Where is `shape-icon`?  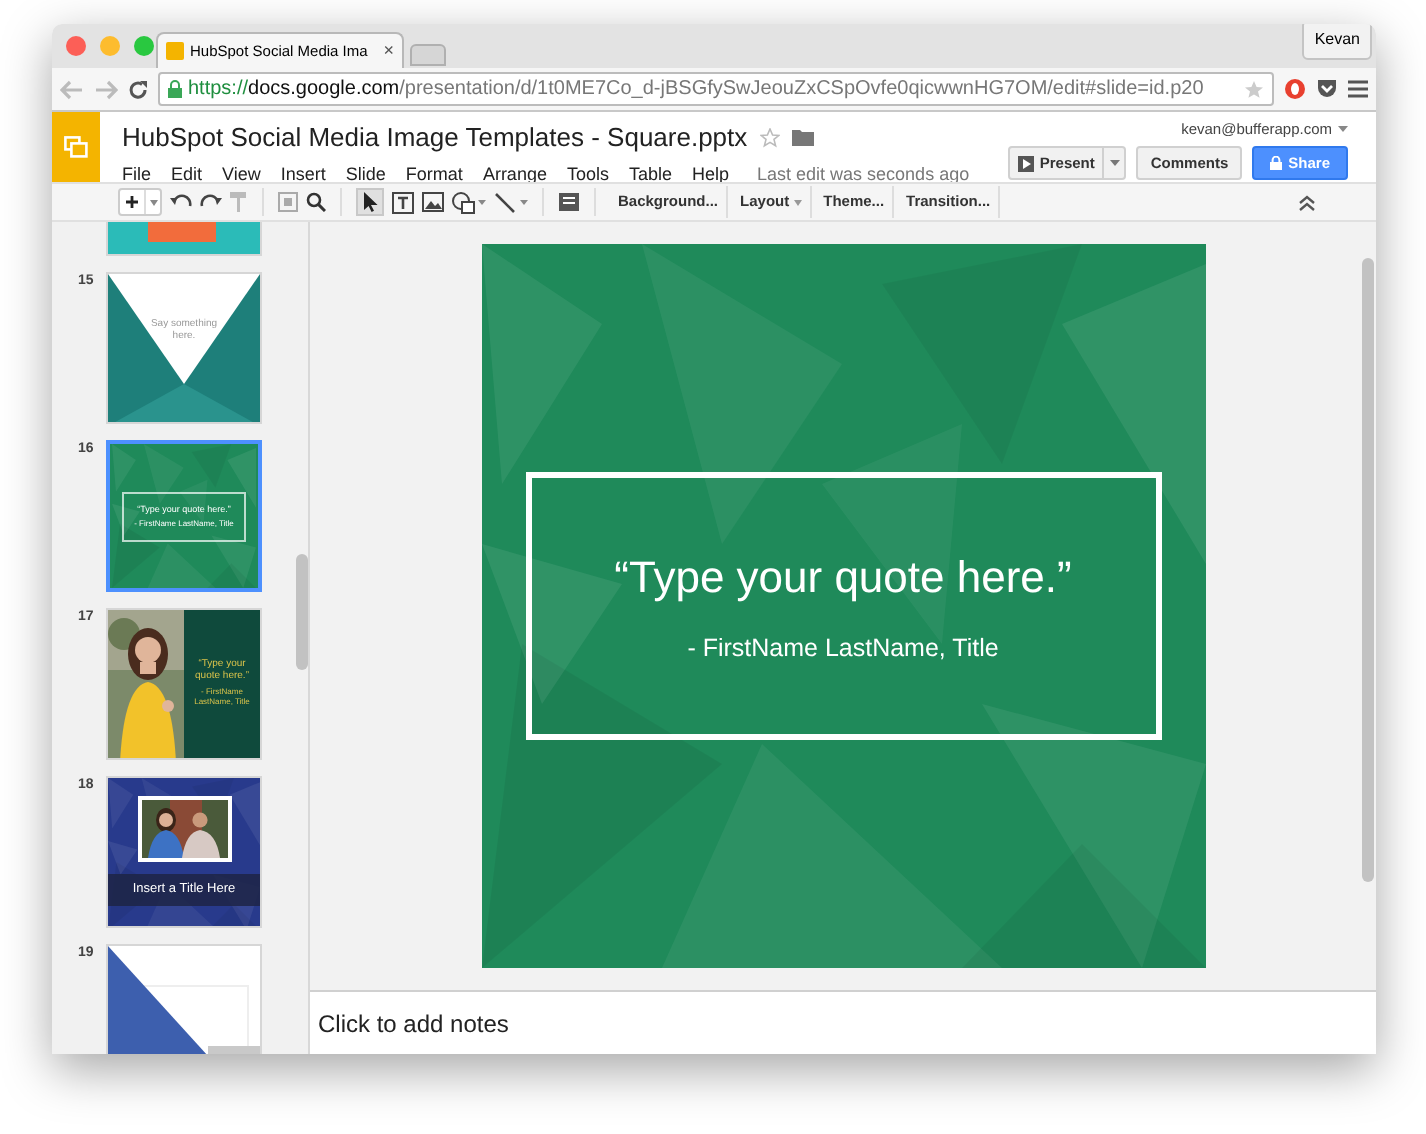
shape-icon is located at coordinates (469, 202).